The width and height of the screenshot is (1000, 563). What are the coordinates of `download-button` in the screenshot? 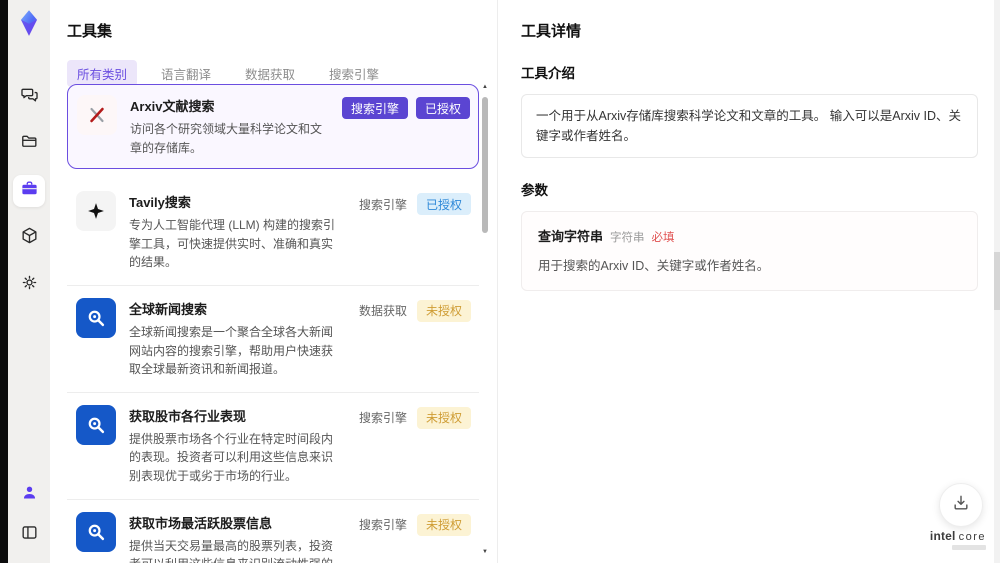 It's located at (961, 505).